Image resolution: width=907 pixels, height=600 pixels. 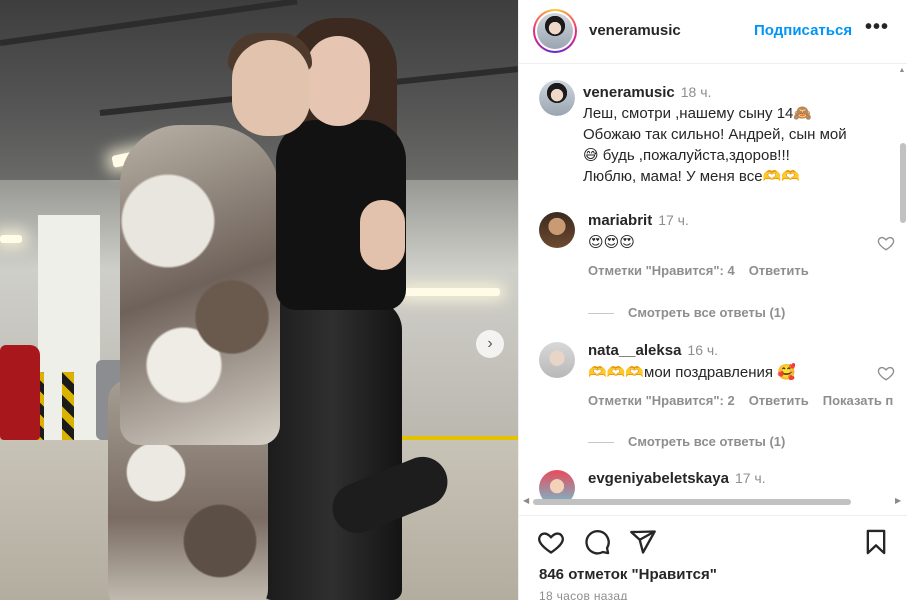 I want to click on comment-username: nata__aleksa, so click(x=634, y=350).